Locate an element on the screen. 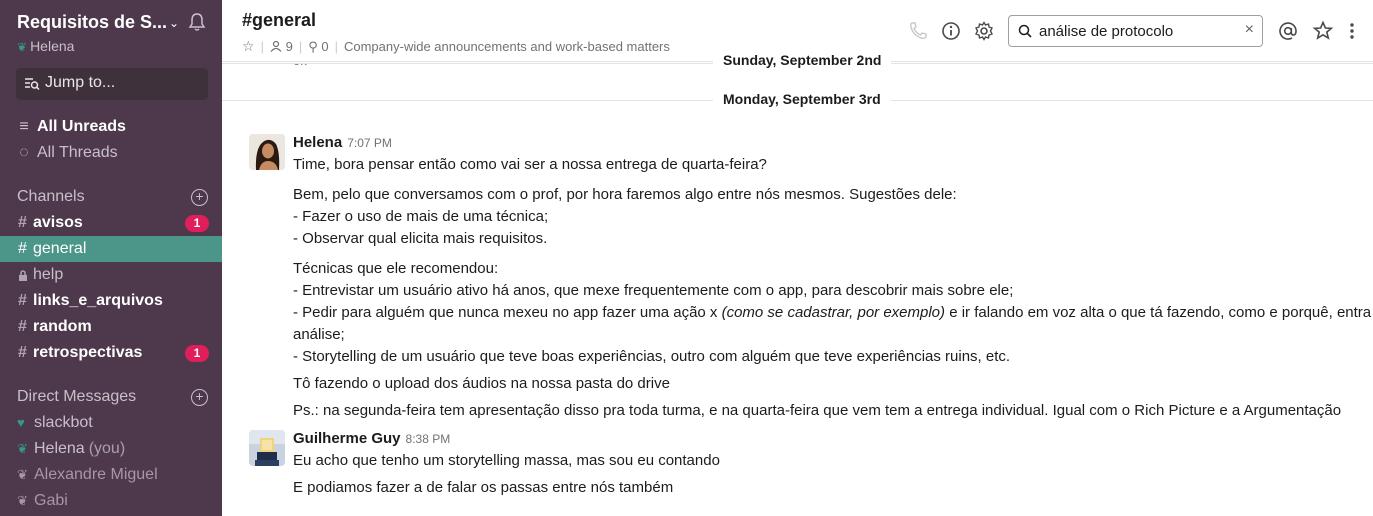 The image size is (1373, 516). all-unreads-link: ≡ All Unreads is located at coordinates (111, 127).